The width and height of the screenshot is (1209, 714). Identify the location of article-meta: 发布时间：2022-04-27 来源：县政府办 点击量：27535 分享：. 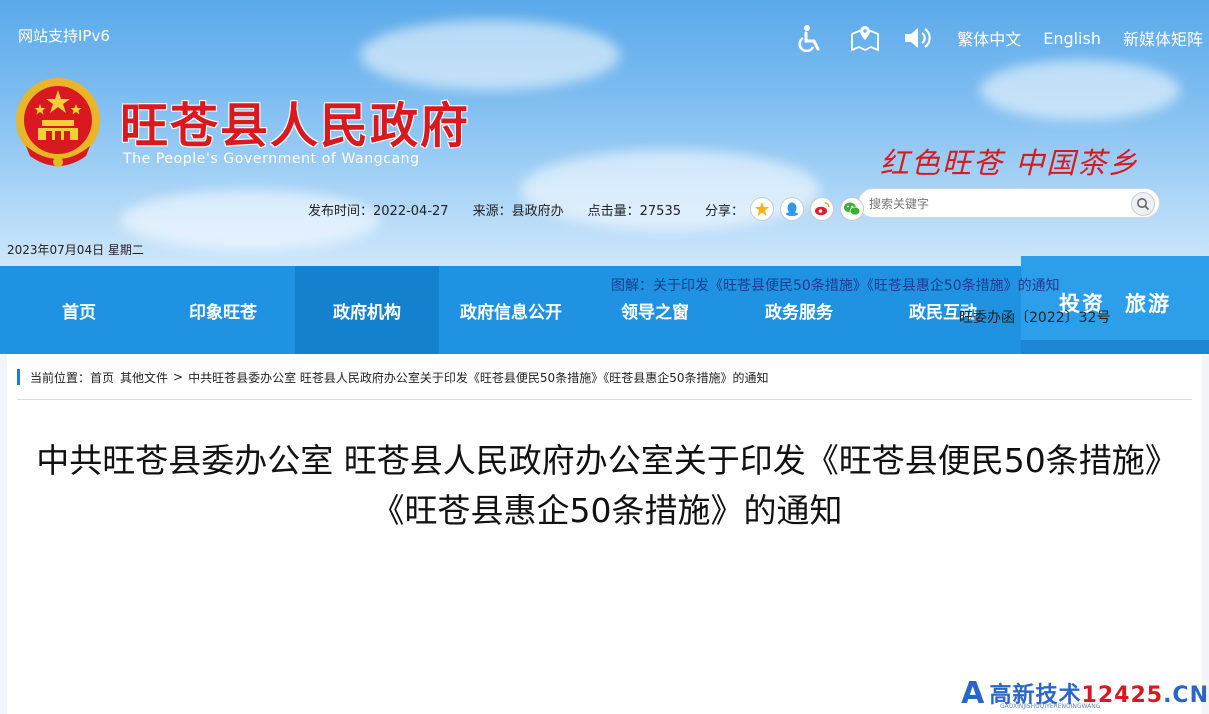
(604, 209).